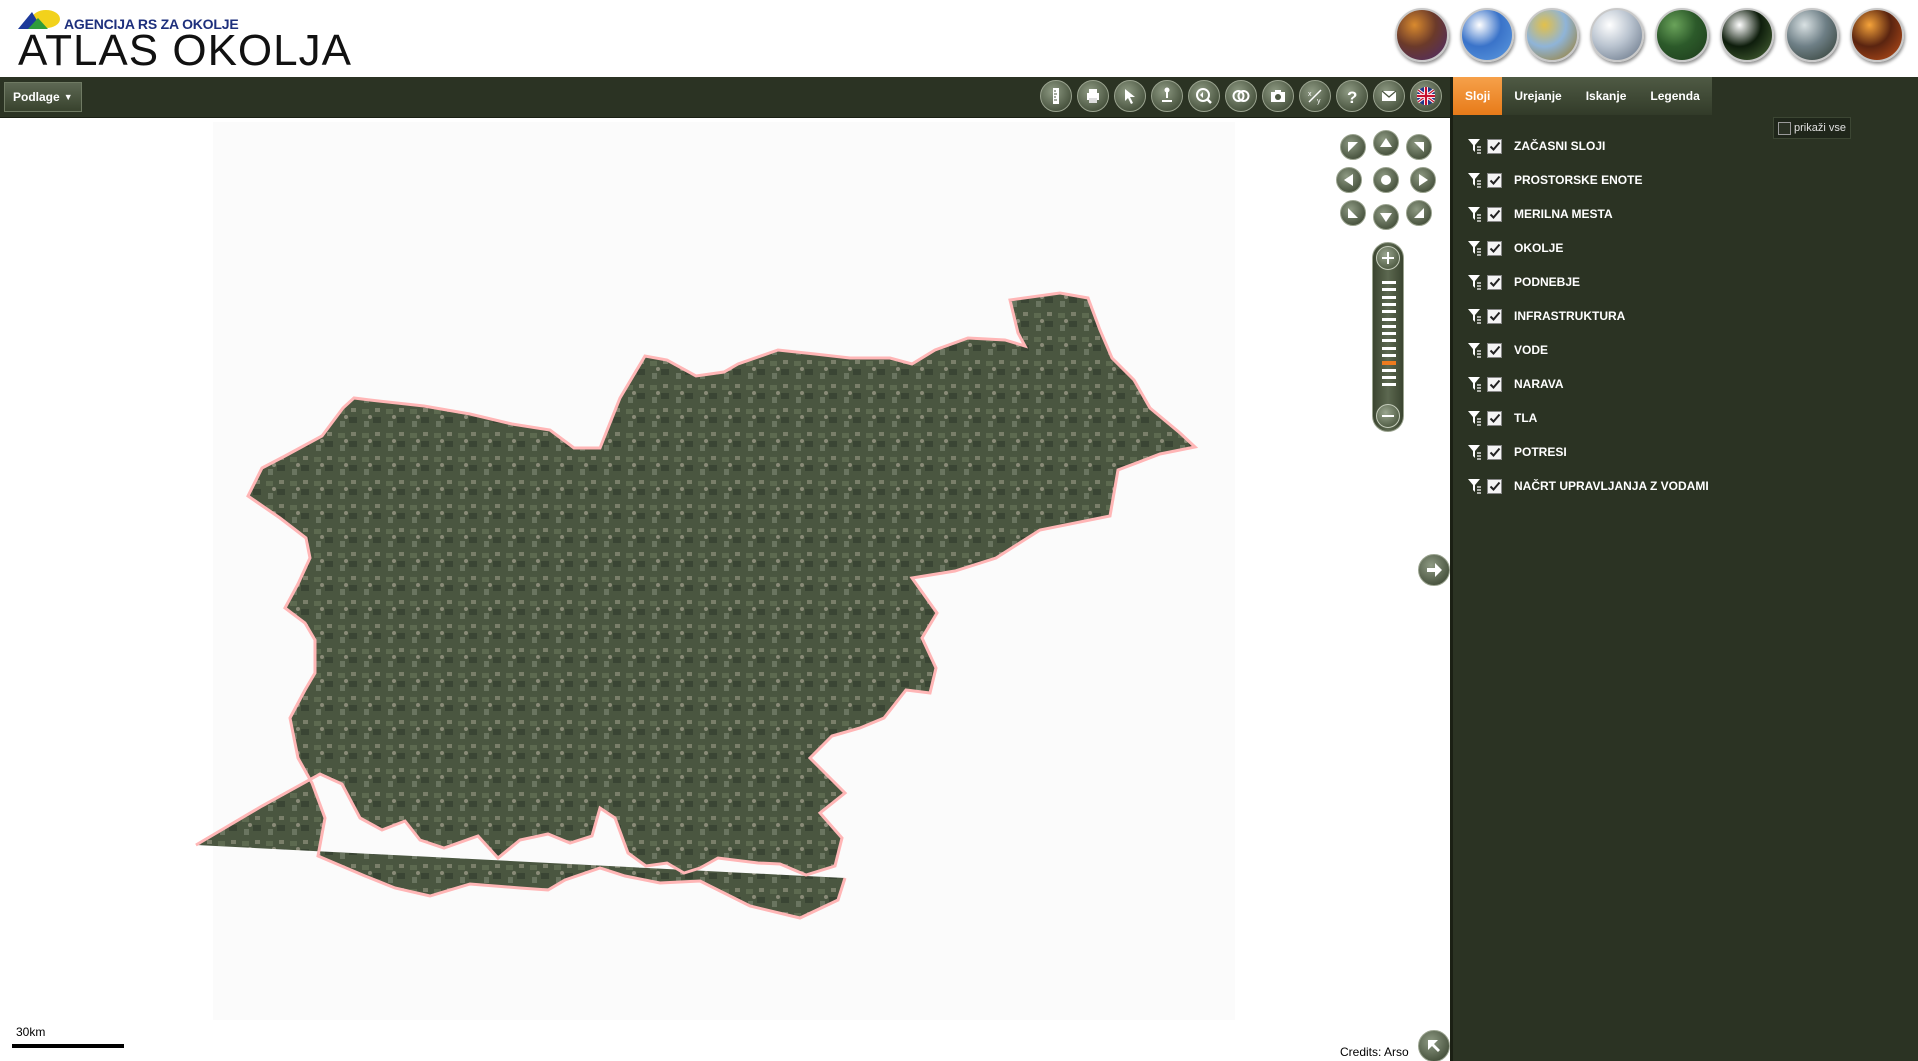  Describe the element at coordinates (1353, 213) in the screenshot. I see `pan-southwest-button` at that location.